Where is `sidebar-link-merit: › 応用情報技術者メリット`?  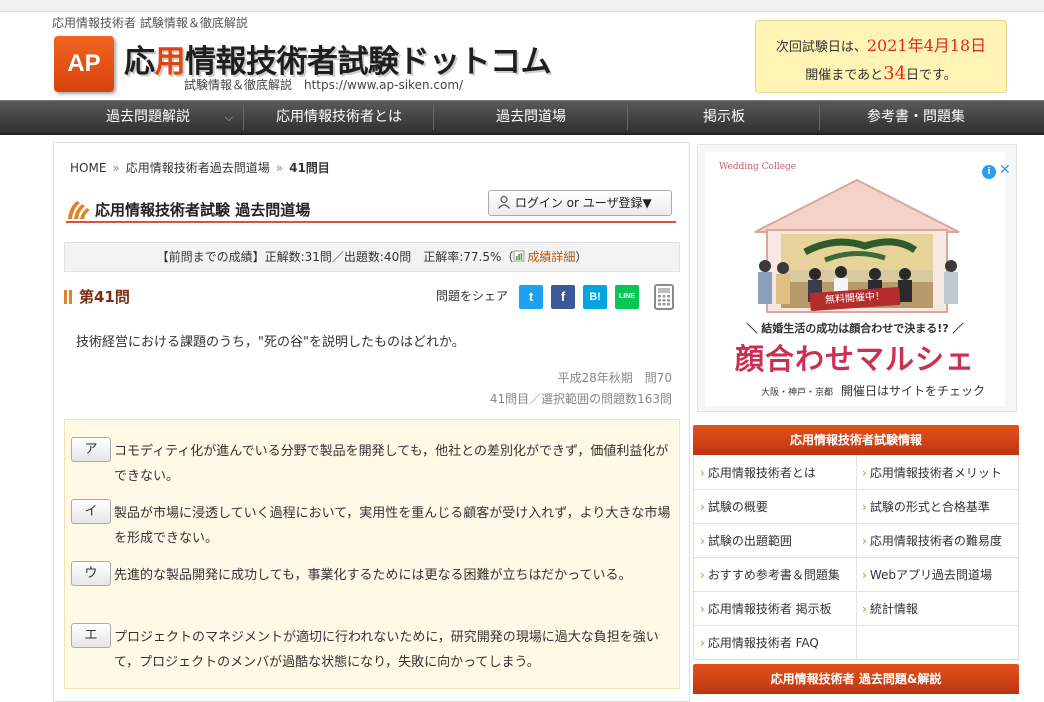
sidebar-link-merit: › 応用情報技術者メリット is located at coordinates (929, 473).